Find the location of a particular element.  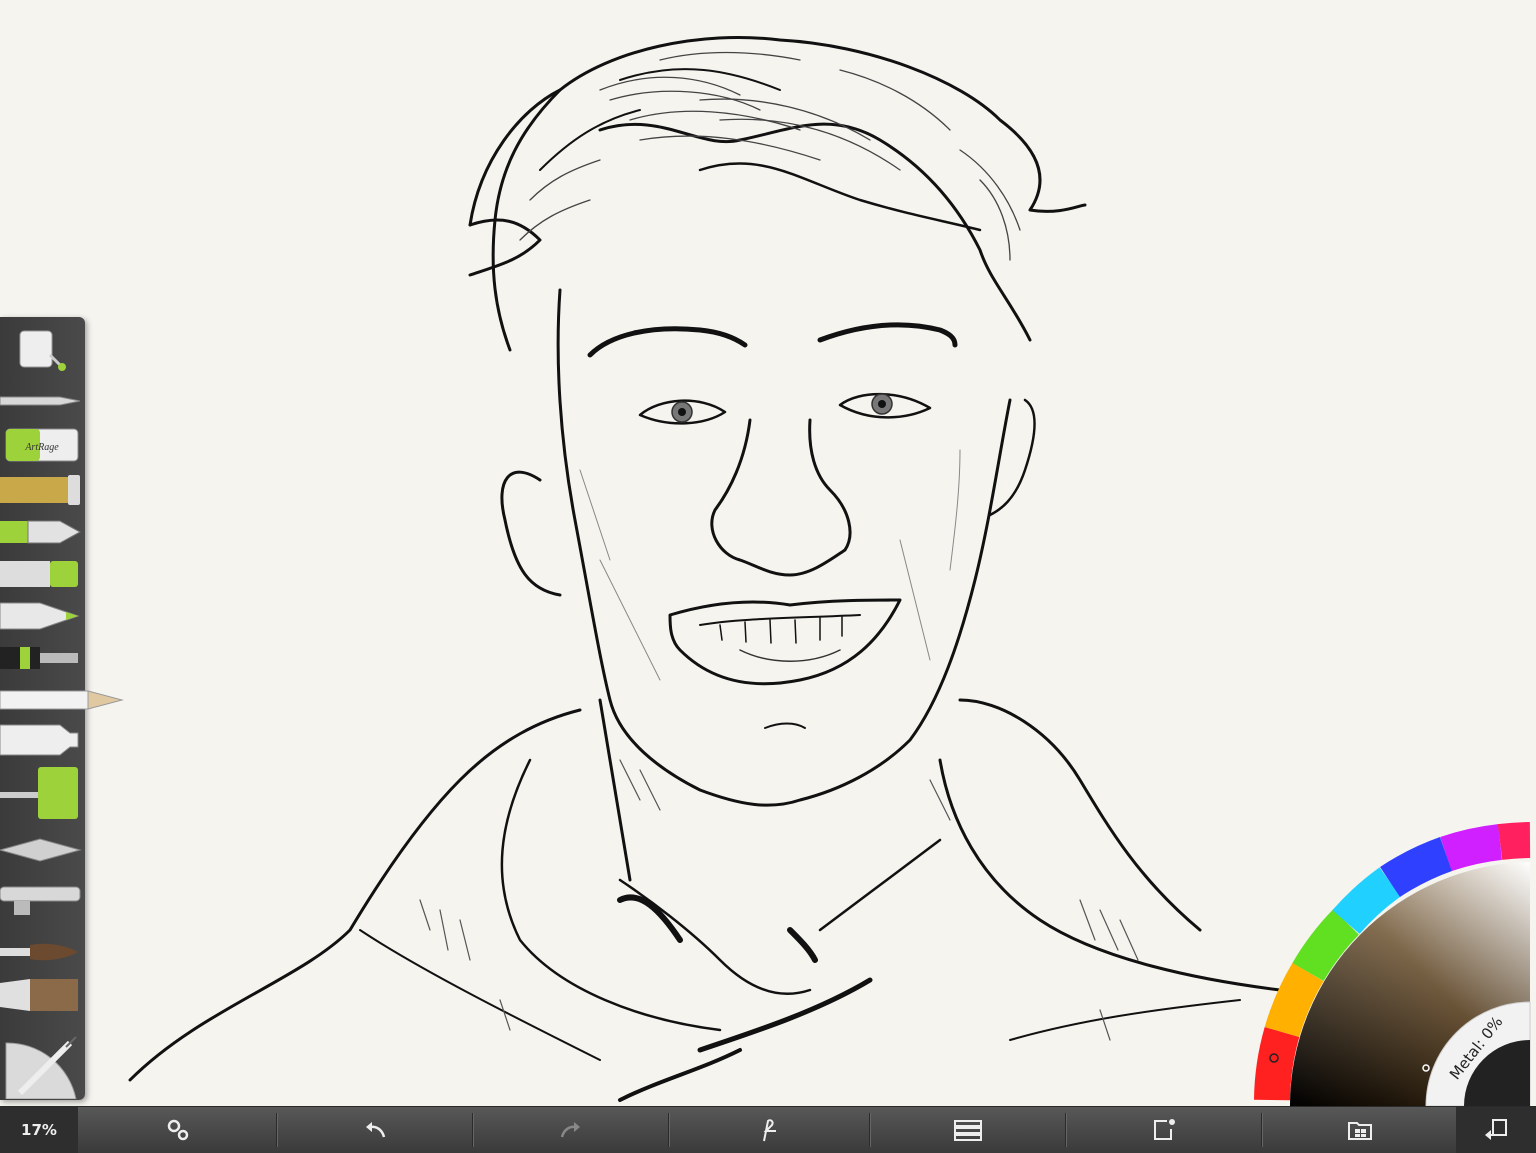

ink-pen-tool is located at coordinates (42, 532).